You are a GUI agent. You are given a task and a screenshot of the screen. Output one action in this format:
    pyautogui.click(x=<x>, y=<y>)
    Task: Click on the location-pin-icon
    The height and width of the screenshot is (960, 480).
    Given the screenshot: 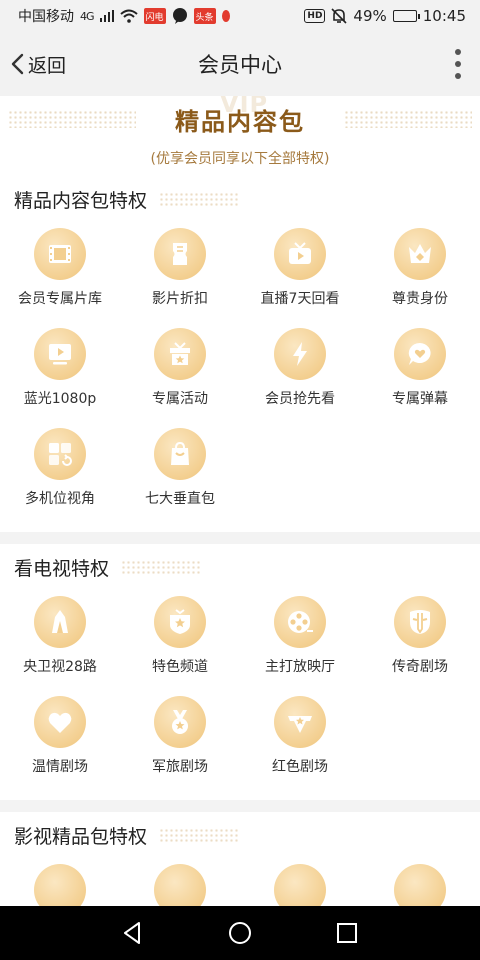 What is the action you would take?
    pyautogui.click(x=225, y=16)
    